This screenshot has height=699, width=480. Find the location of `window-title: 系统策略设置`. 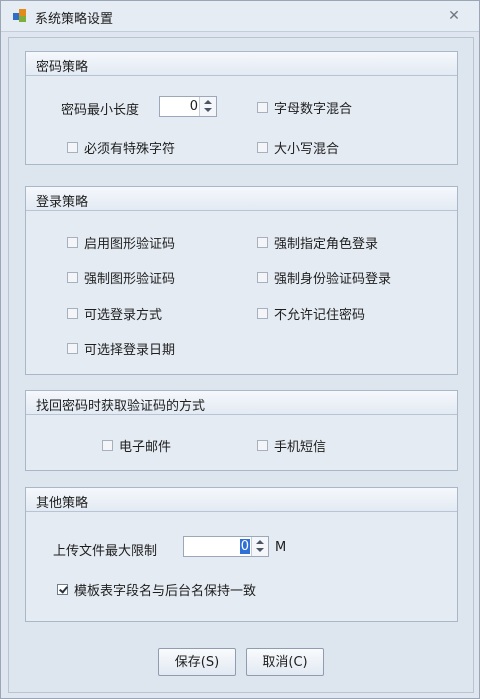

window-title: 系统策略设置 is located at coordinates (74, 19).